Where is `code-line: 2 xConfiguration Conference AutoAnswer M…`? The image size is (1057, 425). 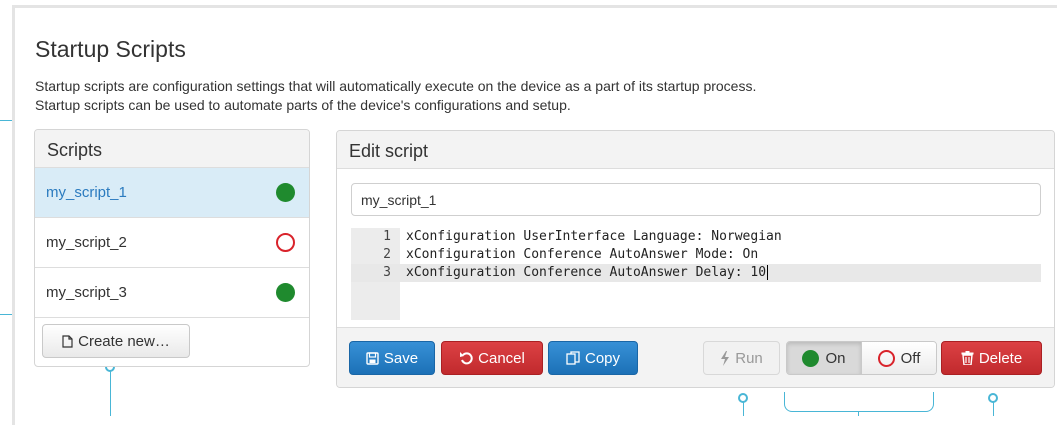
code-line: 2 xConfiguration Conference AutoAnswer M… is located at coordinates (696, 255).